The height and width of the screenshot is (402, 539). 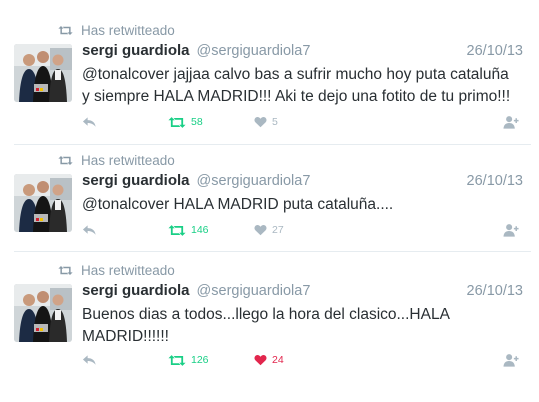 I want to click on like-count: 5, so click(x=275, y=122).